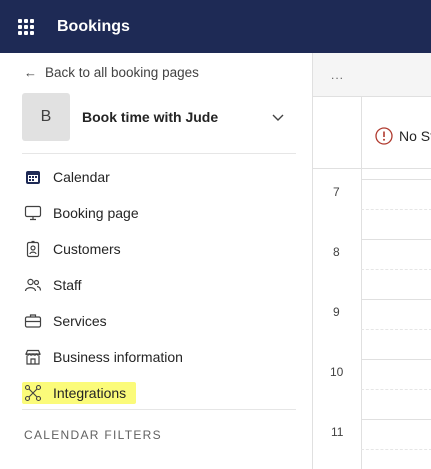 The width and height of the screenshot is (431, 469). Describe the element at coordinates (33, 249) in the screenshot. I see `contact-card-icon` at that location.